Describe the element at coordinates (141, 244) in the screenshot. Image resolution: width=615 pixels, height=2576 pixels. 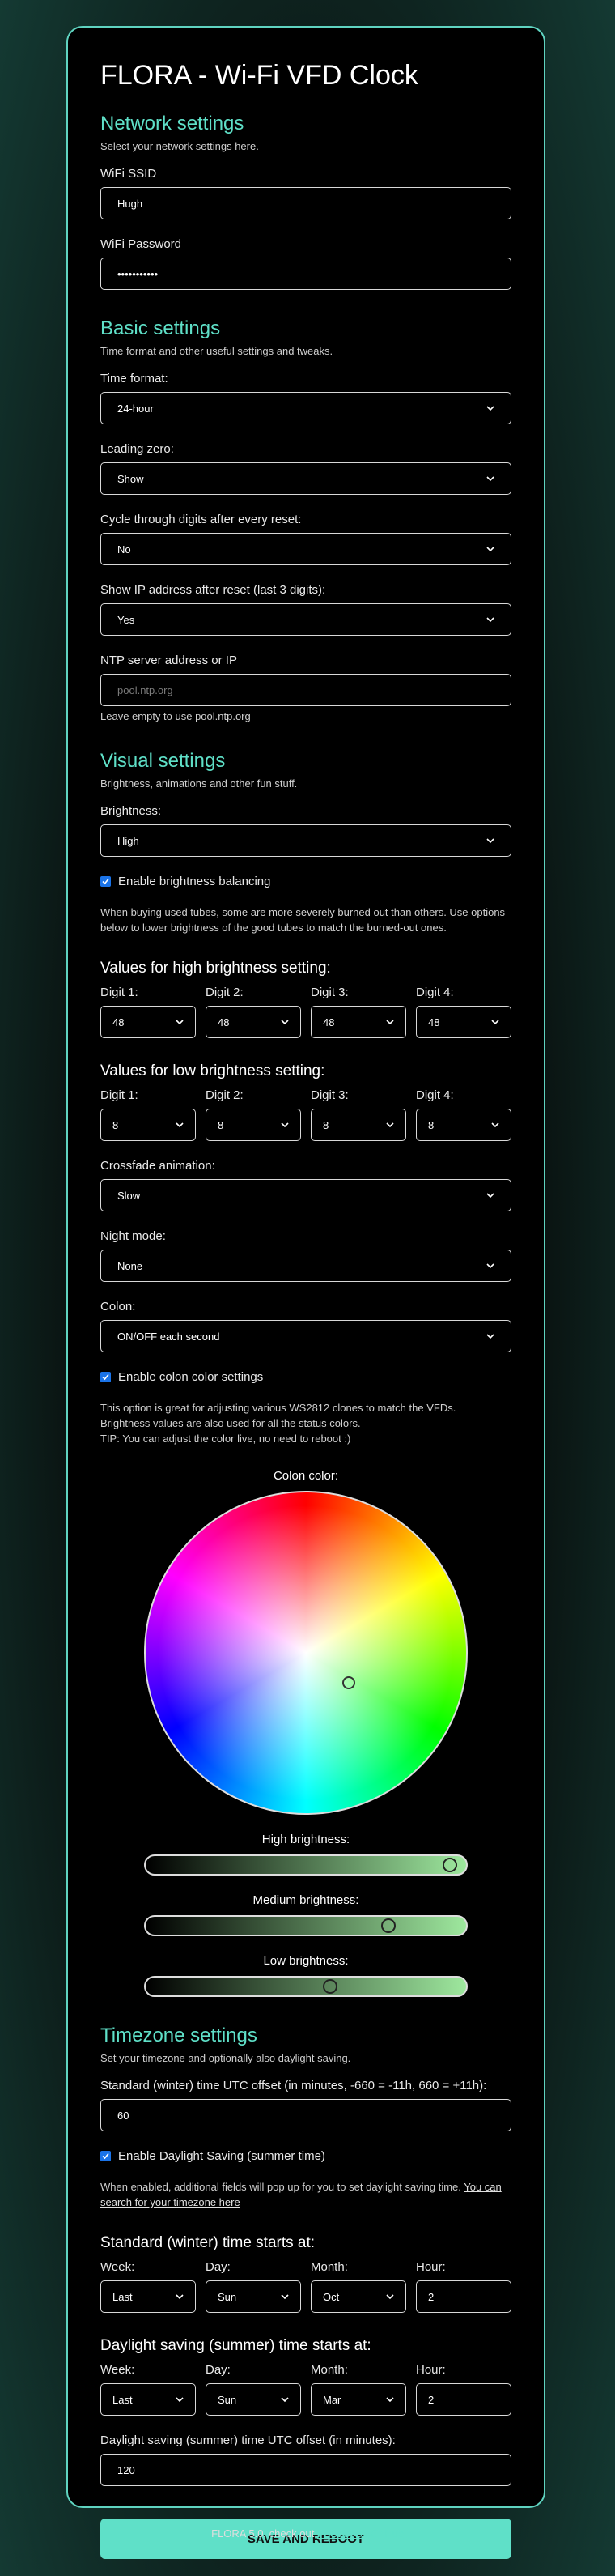
I see `password-label: WiFi Password` at that location.